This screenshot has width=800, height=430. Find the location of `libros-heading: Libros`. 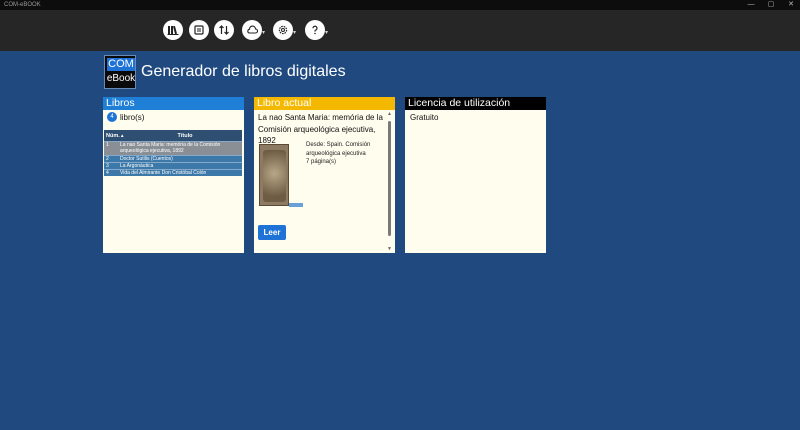

libros-heading: Libros is located at coordinates (173, 103).